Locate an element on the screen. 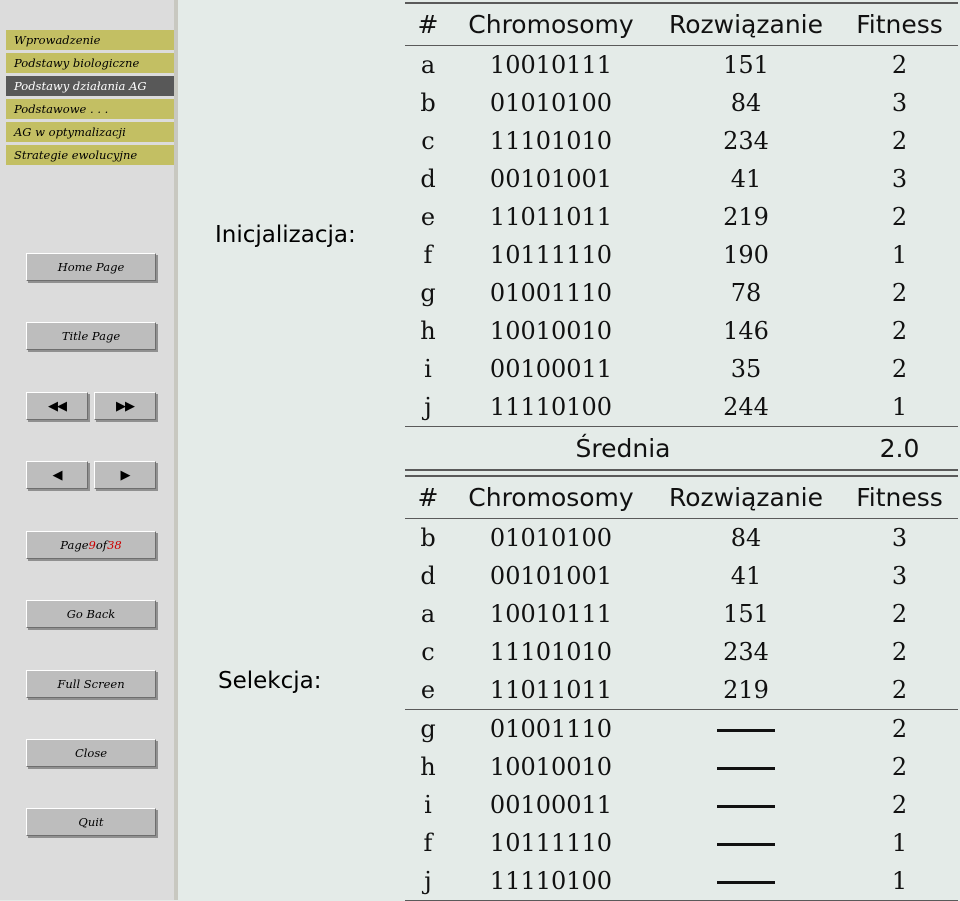 The width and height of the screenshot is (960, 901). cell-index: f is located at coordinates (428, 843).